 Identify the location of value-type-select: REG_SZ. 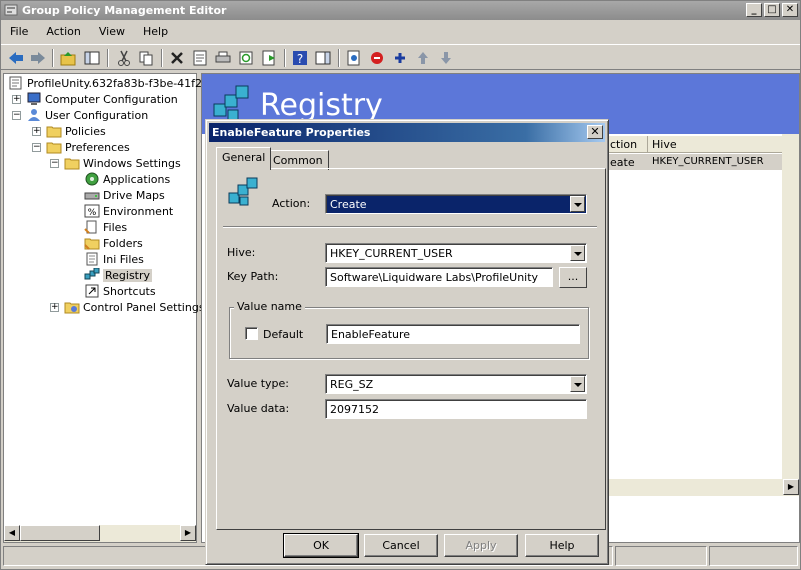
(456, 384).